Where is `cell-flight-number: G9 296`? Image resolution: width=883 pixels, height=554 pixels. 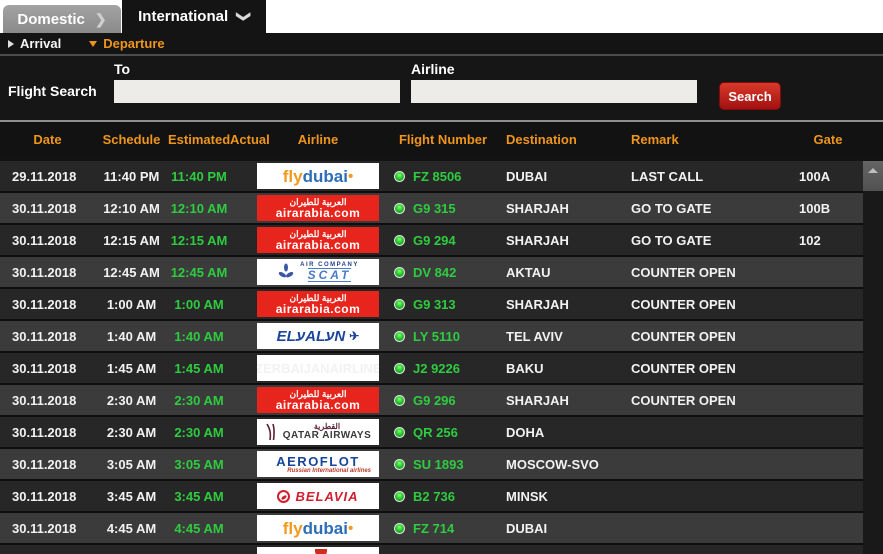 cell-flight-number: G9 296 is located at coordinates (443, 400).